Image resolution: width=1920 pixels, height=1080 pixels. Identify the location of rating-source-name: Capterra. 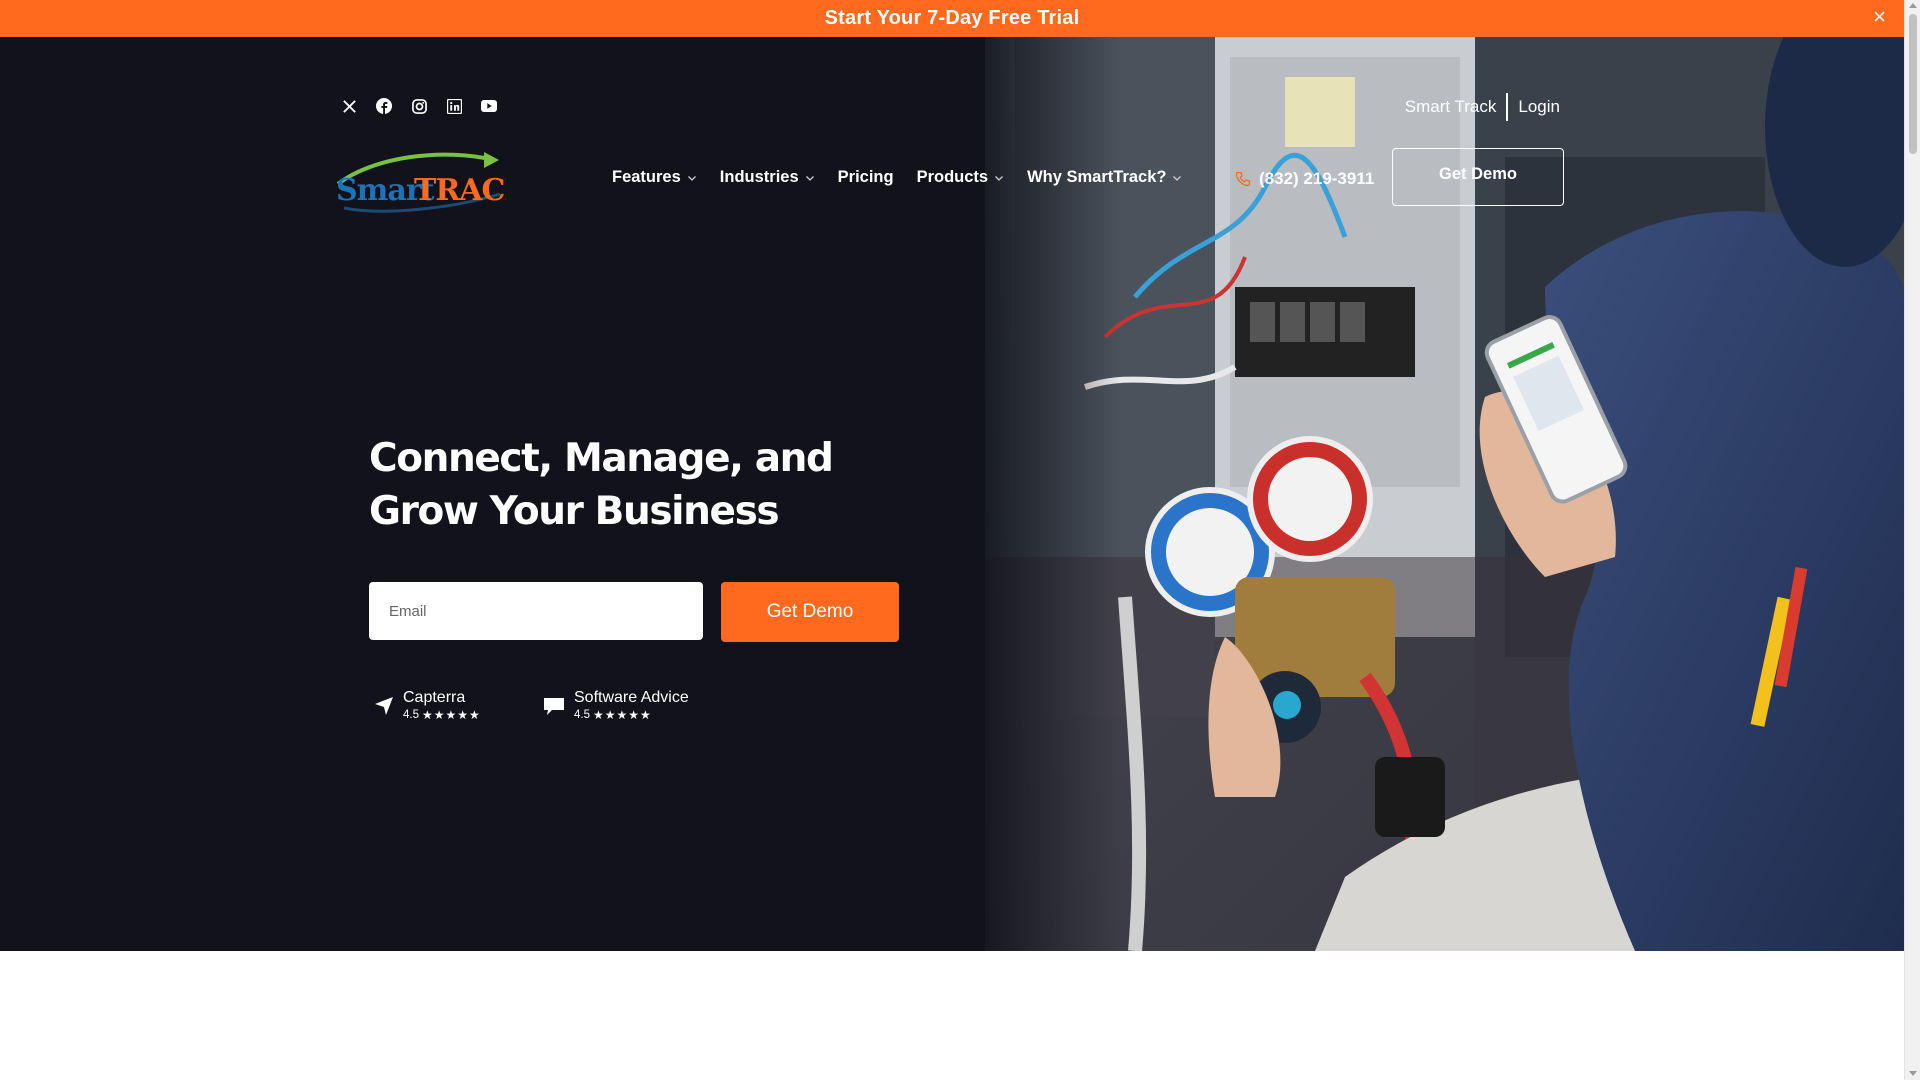
(434, 697).